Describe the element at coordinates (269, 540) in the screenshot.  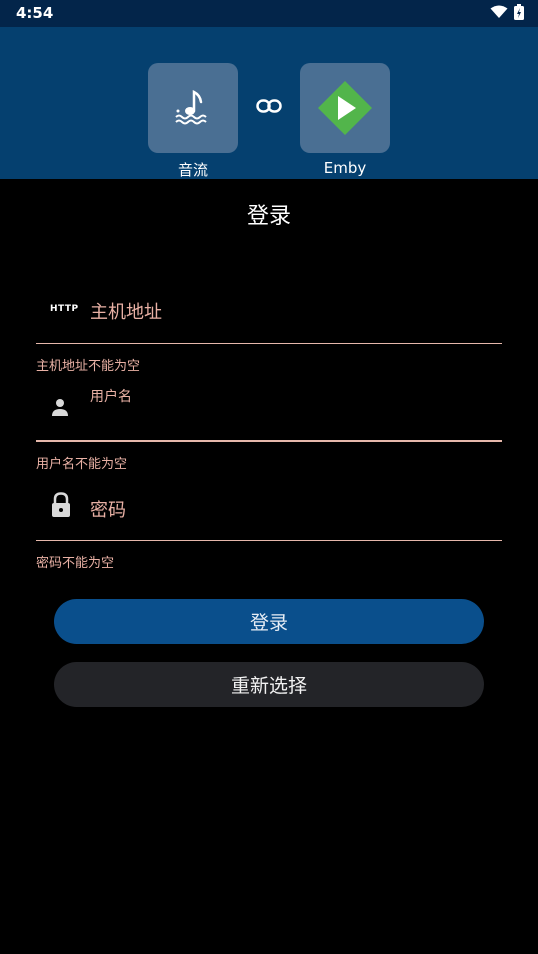
I see `password-underline` at that location.